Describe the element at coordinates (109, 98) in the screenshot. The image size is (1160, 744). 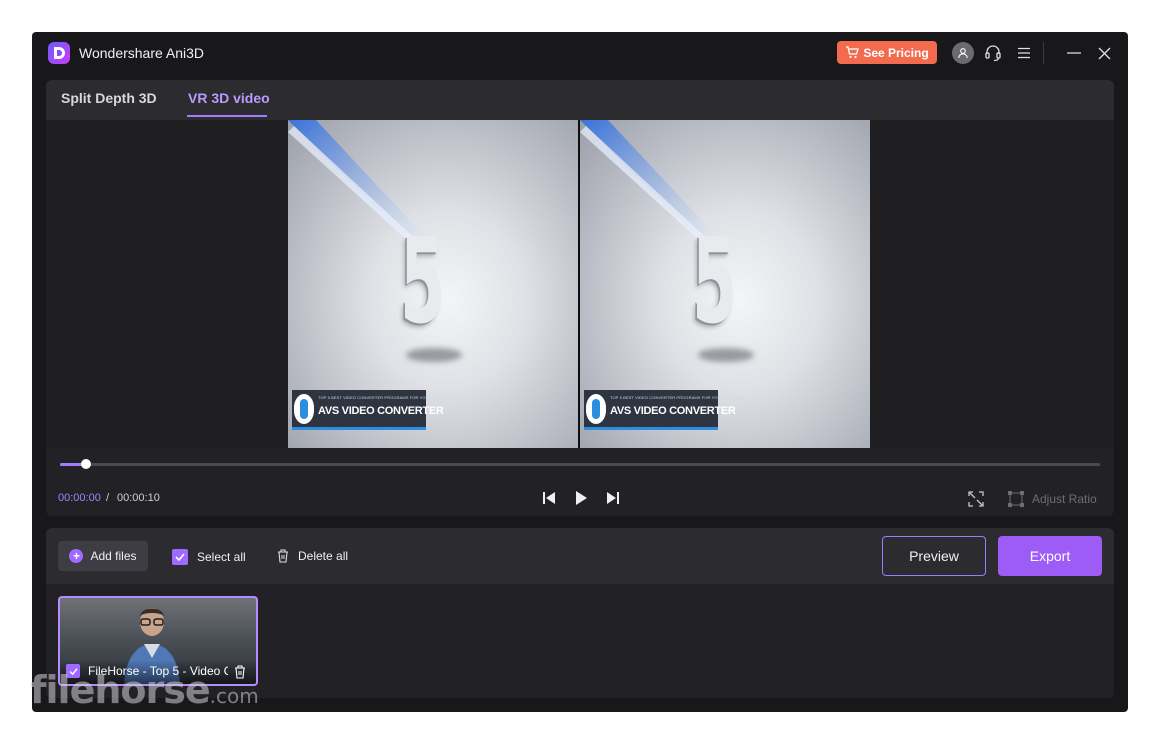
I see `tab-split-depth-3d: Split Depth 3D` at that location.